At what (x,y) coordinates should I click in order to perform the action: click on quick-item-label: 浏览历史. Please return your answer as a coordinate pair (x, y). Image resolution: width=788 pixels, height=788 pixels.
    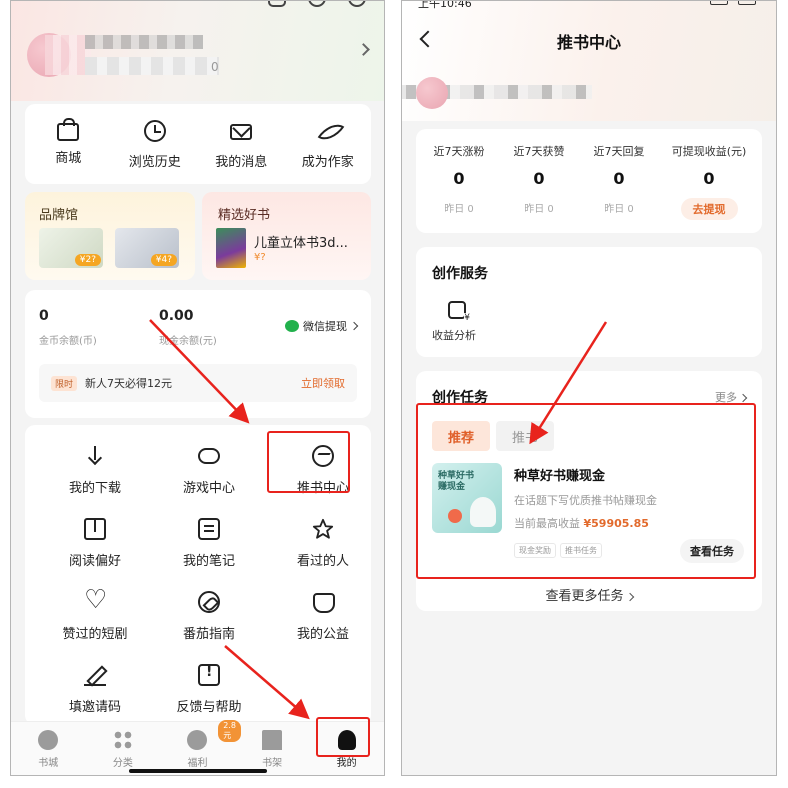
    Looking at the image, I should click on (154, 162).